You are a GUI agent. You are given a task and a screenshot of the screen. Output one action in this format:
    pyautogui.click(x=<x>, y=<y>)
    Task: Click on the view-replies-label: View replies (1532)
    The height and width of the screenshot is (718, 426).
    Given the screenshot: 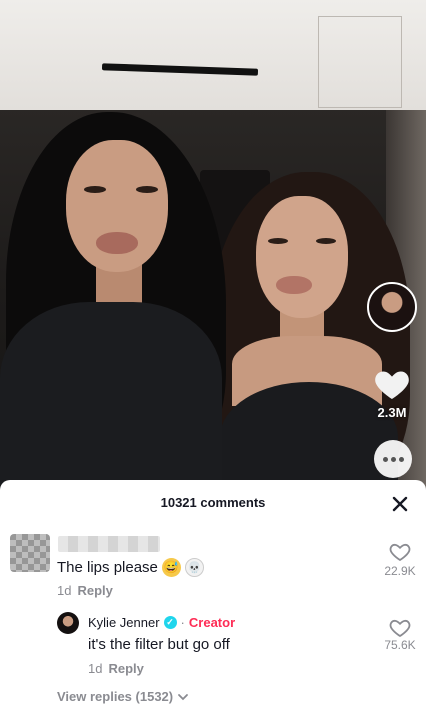 What is the action you would take?
    pyautogui.click(x=115, y=696)
    